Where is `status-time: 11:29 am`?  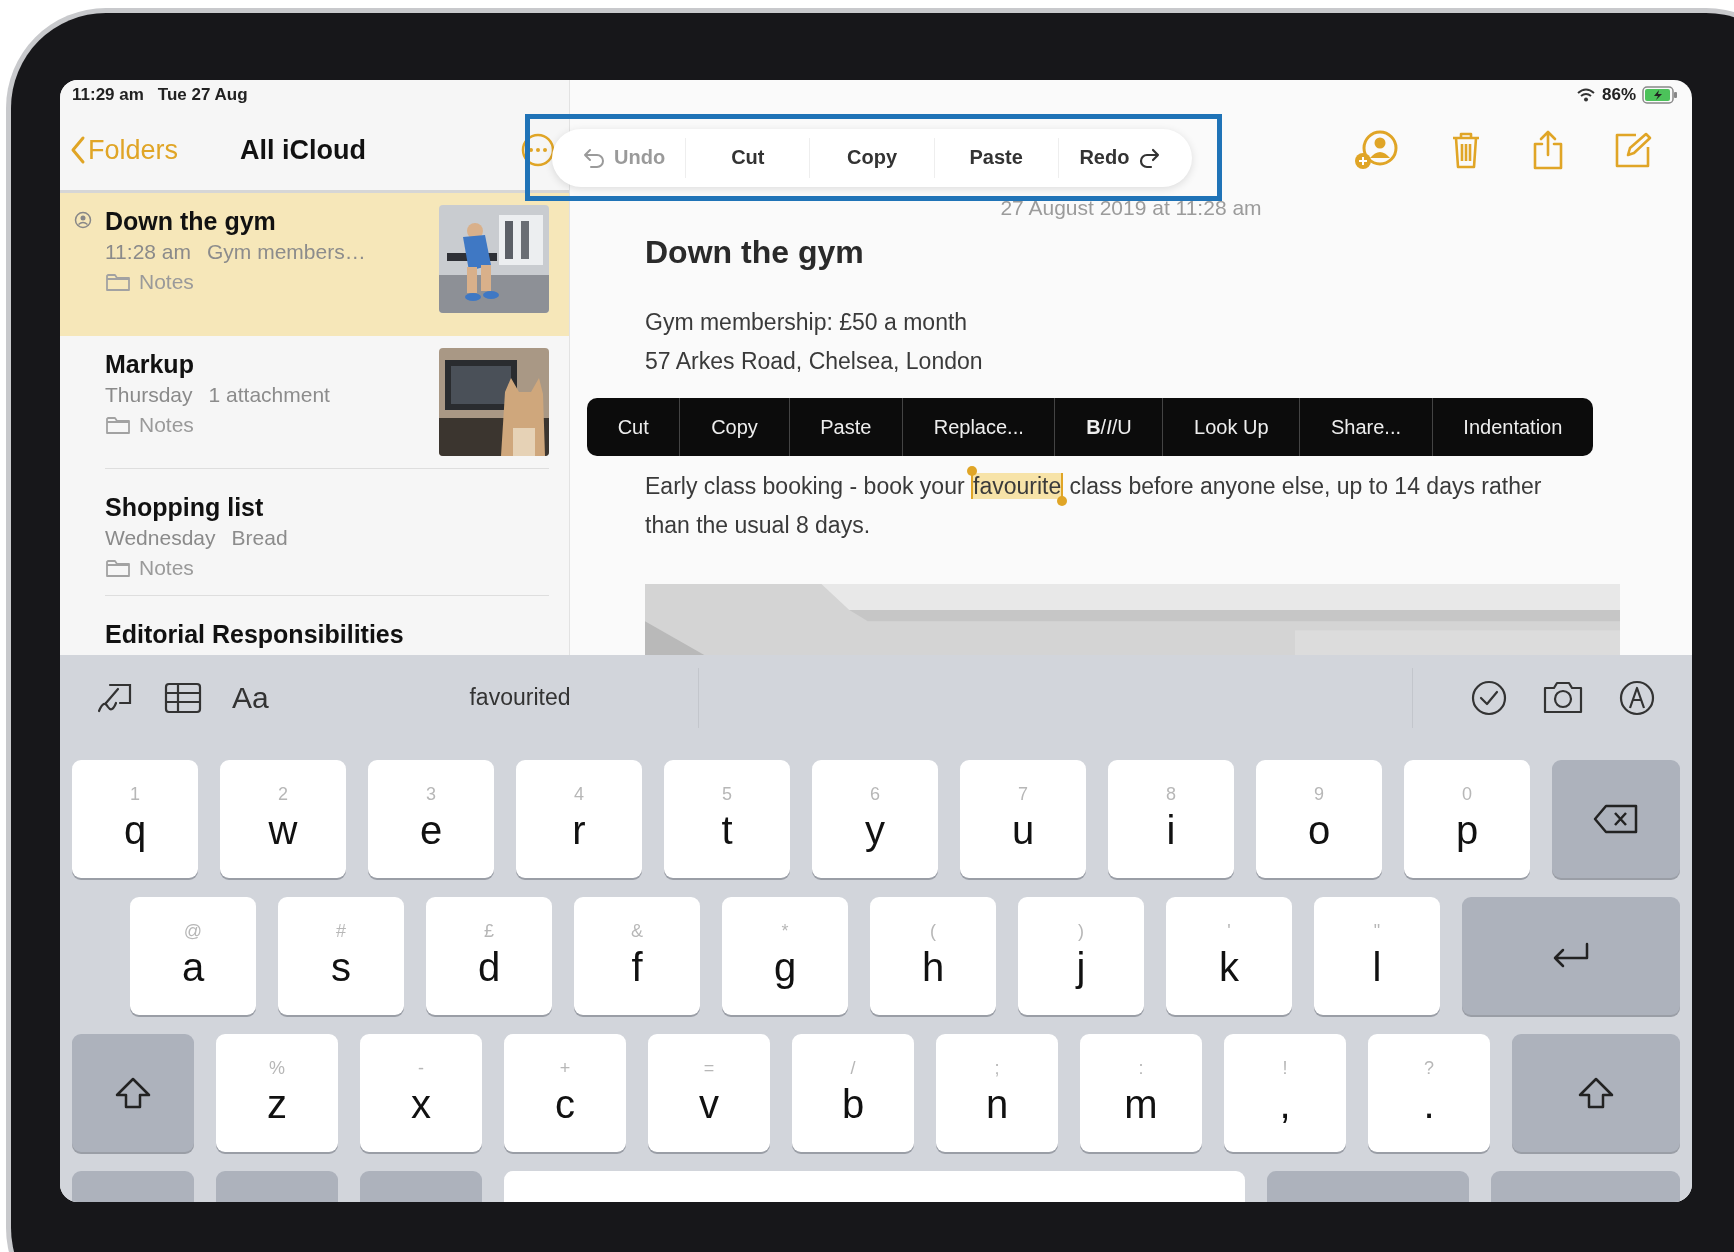
status-time: 11:29 am is located at coordinates (108, 95).